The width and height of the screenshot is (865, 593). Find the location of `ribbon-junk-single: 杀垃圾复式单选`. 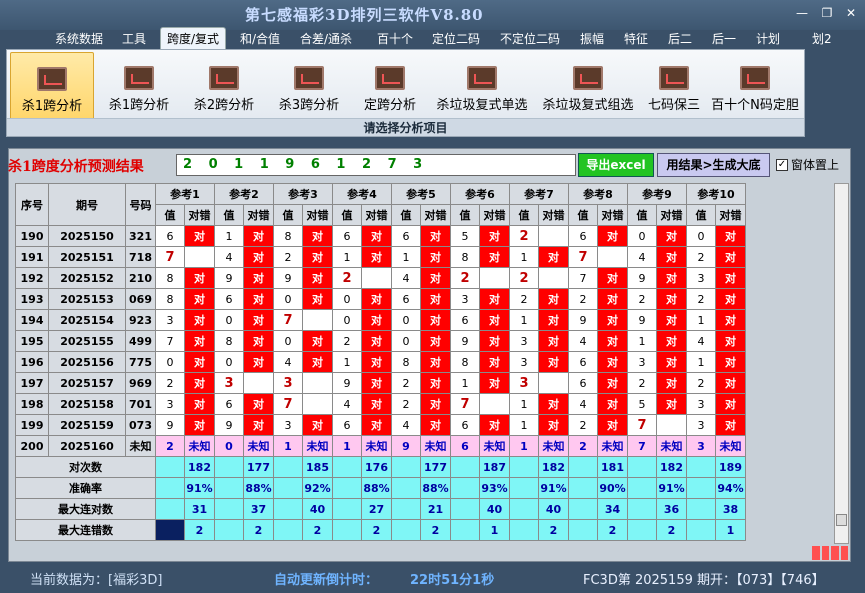

ribbon-junk-single: 杀垃圾复式单选 is located at coordinates (482, 86).